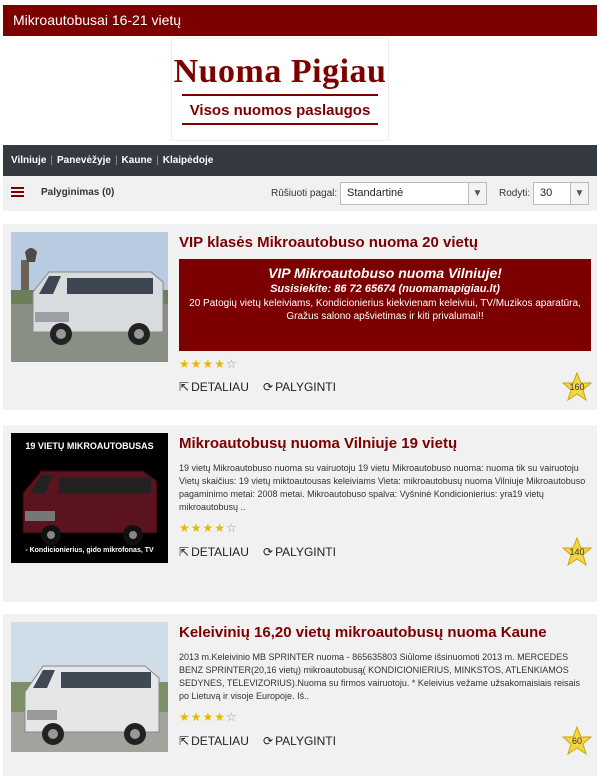  I want to click on views-badge: 60, so click(577, 741).